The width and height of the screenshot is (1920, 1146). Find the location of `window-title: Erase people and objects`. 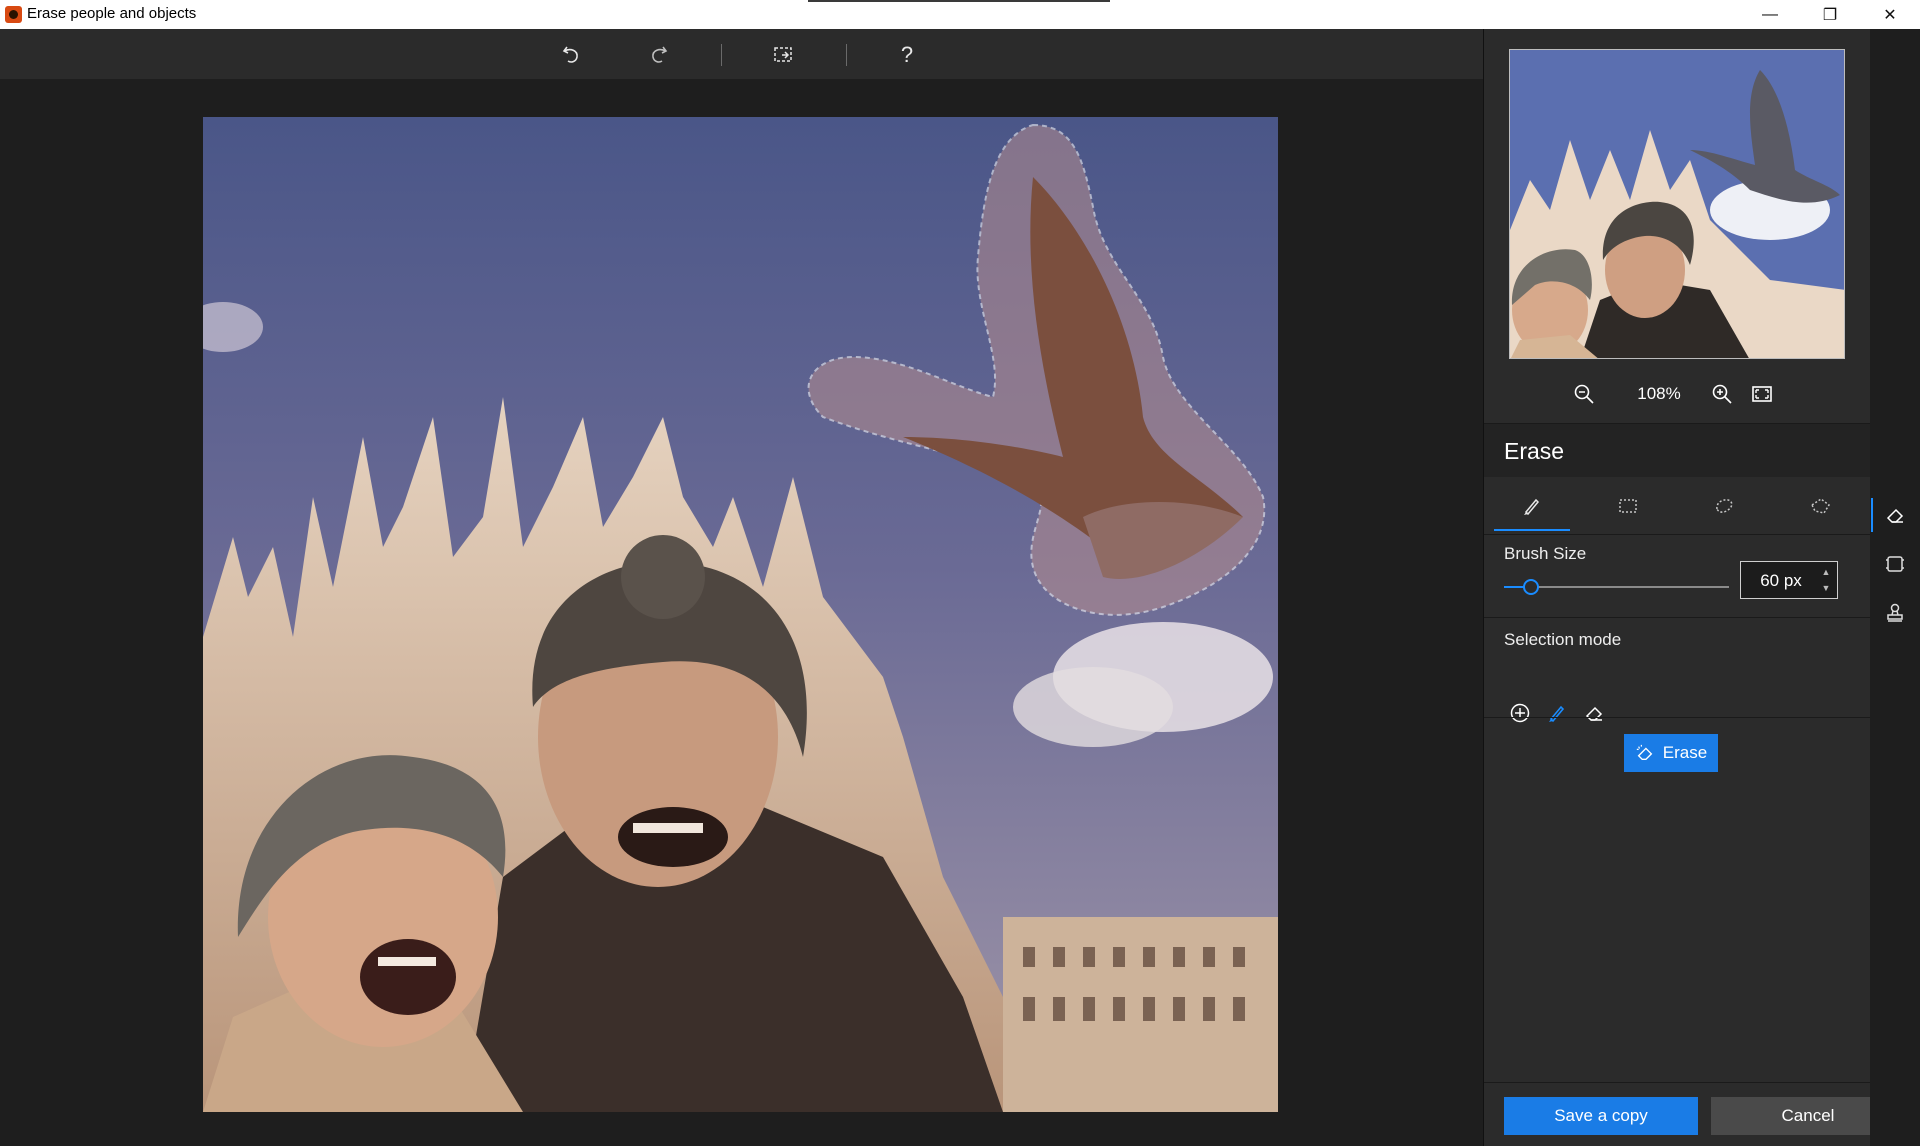

window-title: Erase people and objects is located at coordinates (112, 13).